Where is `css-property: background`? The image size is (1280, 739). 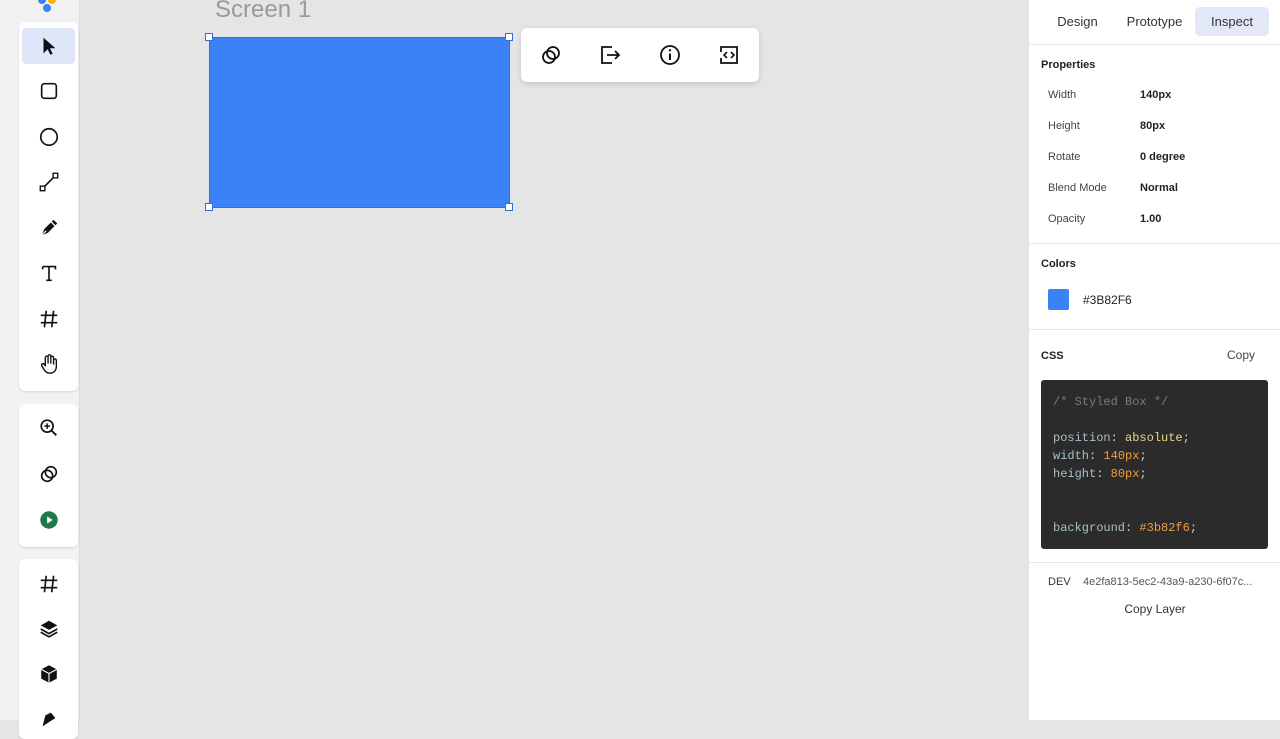
css-property: background is located at coordinates (1089, 528).